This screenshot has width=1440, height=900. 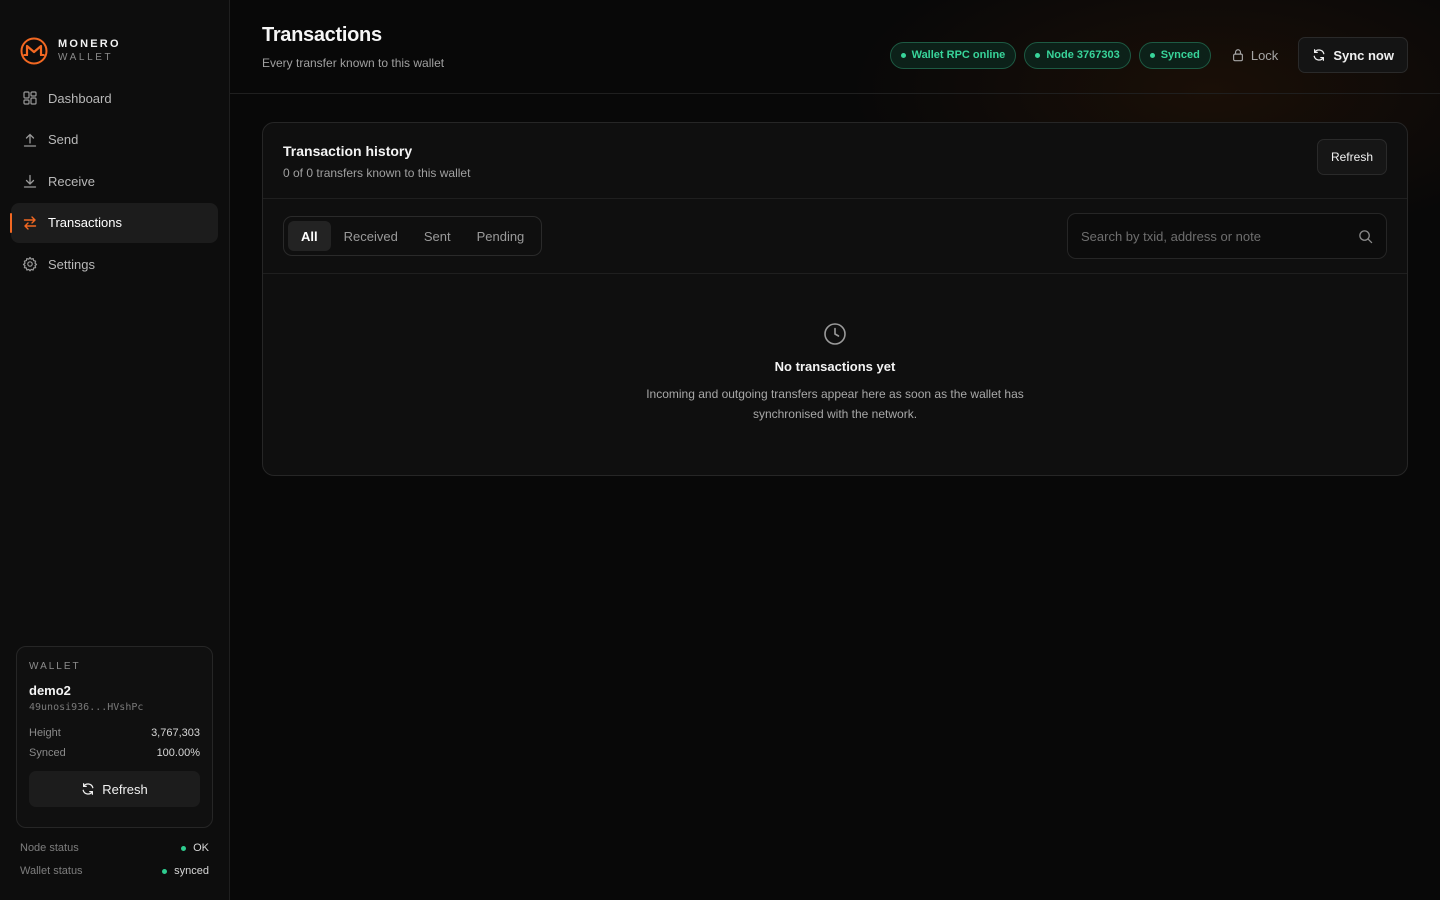 What do you see at coordinates (51, 871) in the screenshot?
I see `wallet-status-label: Wallet status` at bounding box center [51, 871].